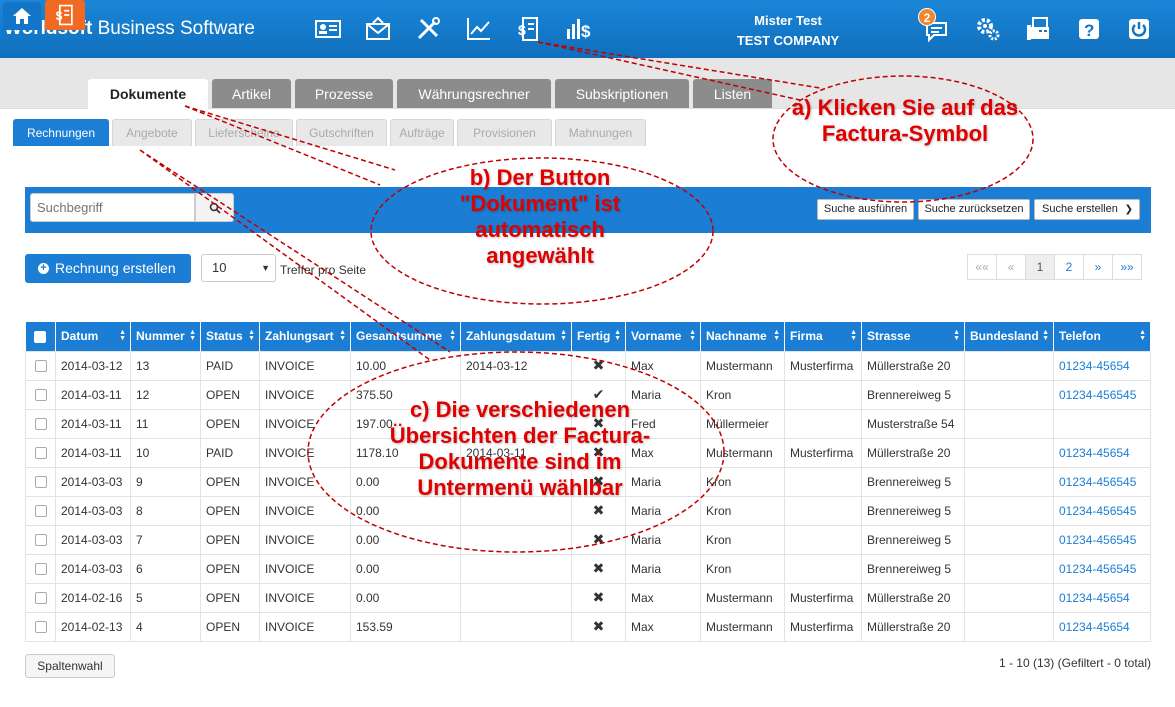  I want to click on page-first: ««, so click(982, 267).